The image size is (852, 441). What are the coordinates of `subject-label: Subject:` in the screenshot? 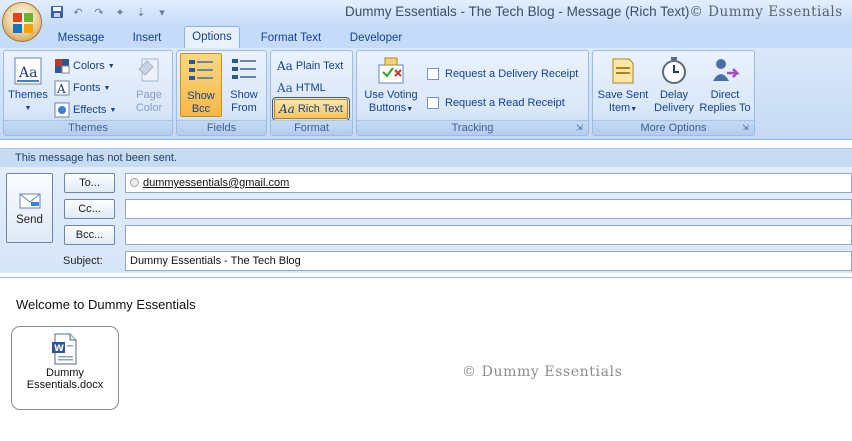 It's located at (83, 261).